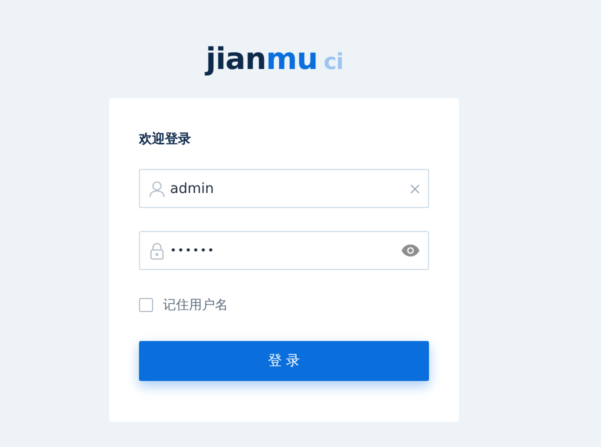  What do you see at coordinates (275, 60) in the screenshot?
I see `logo: jianmu ci` at bounding box center [275, 60].